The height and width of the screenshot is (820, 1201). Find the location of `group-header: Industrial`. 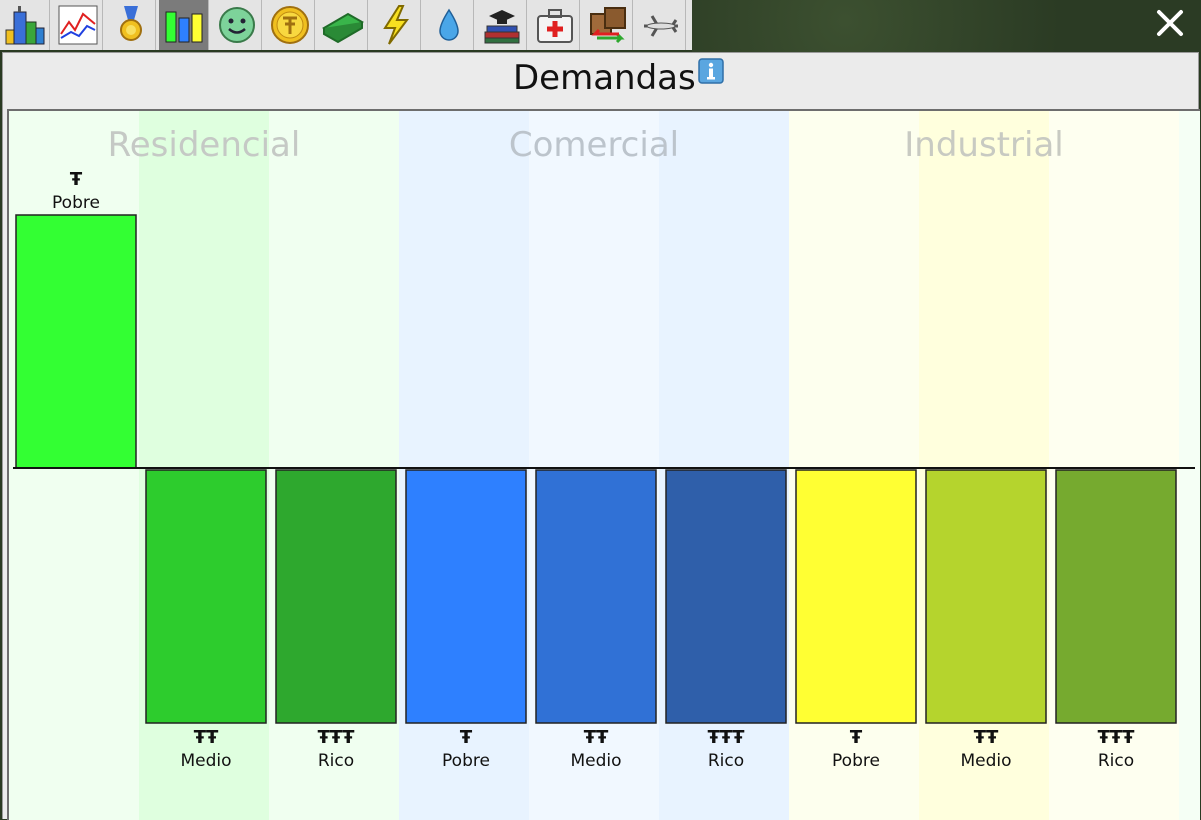

group-header: Industrial is located at coordinates (983, 145).